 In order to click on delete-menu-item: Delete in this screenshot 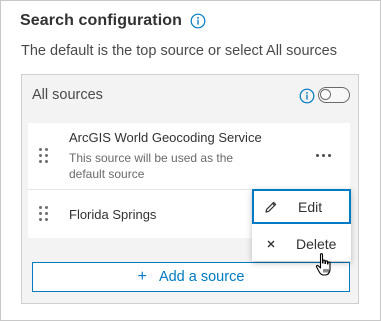, I will do `click(301, 243)`.